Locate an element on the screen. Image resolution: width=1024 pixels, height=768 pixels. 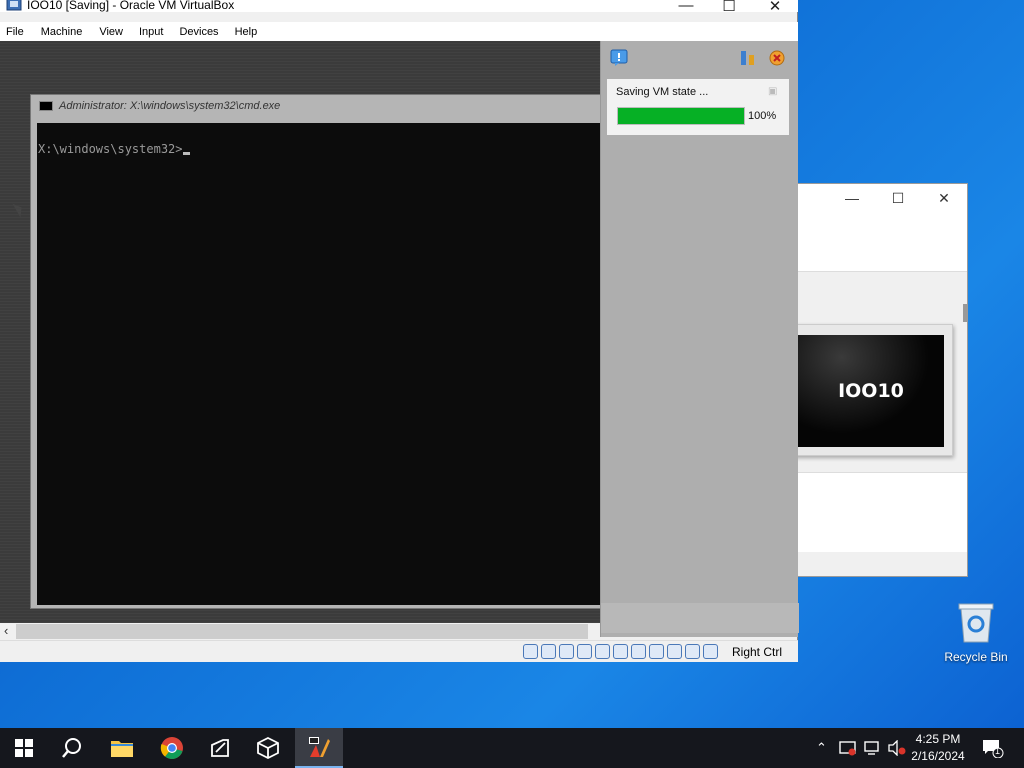
taskbar-file-explorer is located at coordinates (122, 748).